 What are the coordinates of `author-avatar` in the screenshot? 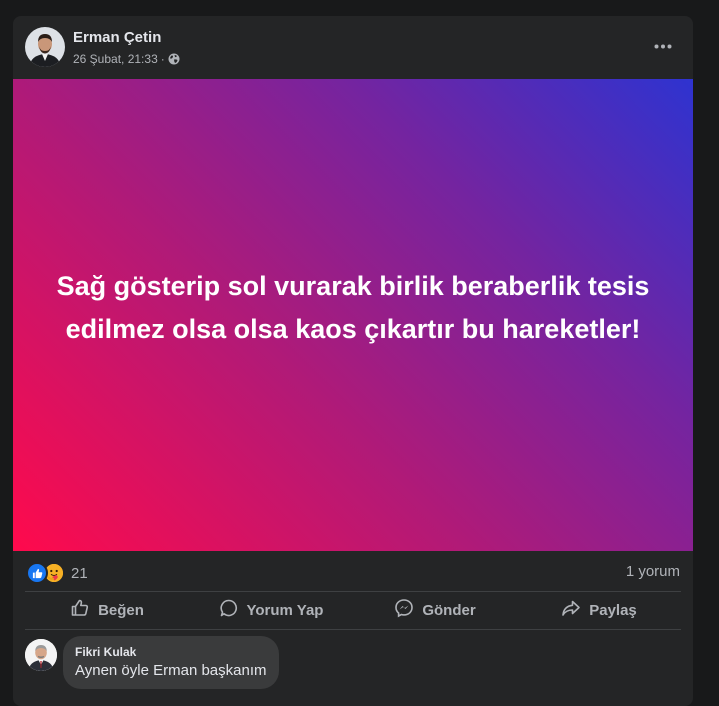 It's located at (45, 47).